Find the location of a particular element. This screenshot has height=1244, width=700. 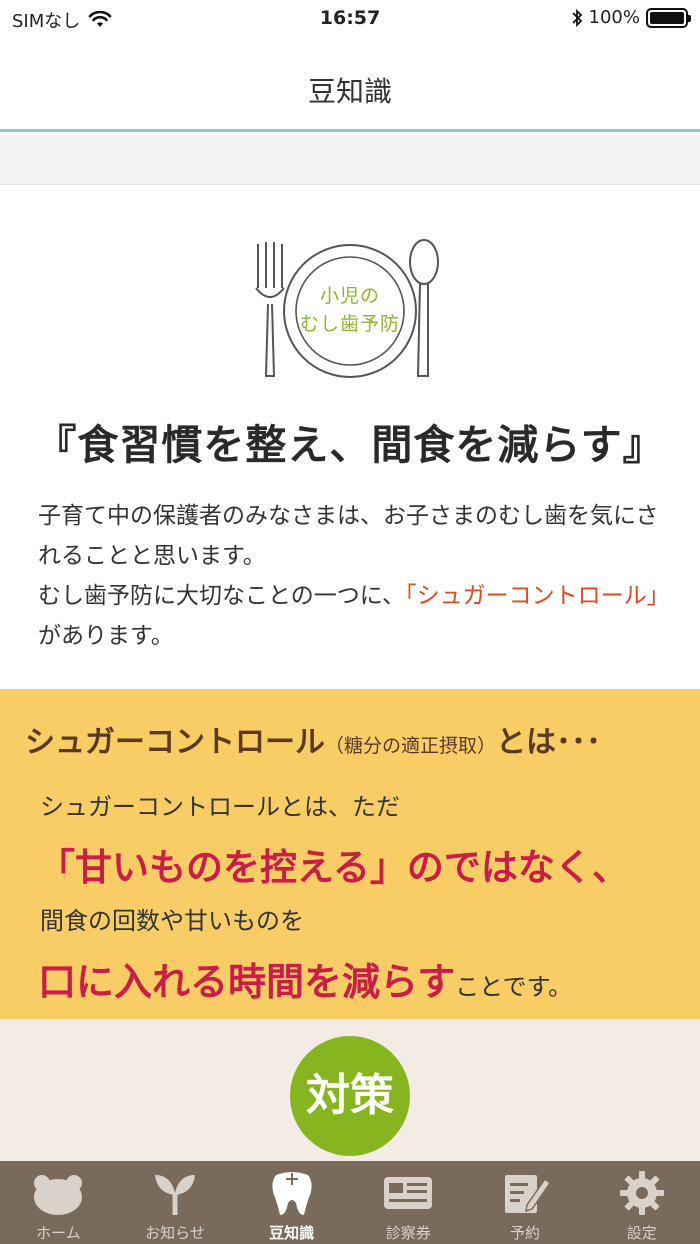

card-icon is located at coordinates (408, 1193).